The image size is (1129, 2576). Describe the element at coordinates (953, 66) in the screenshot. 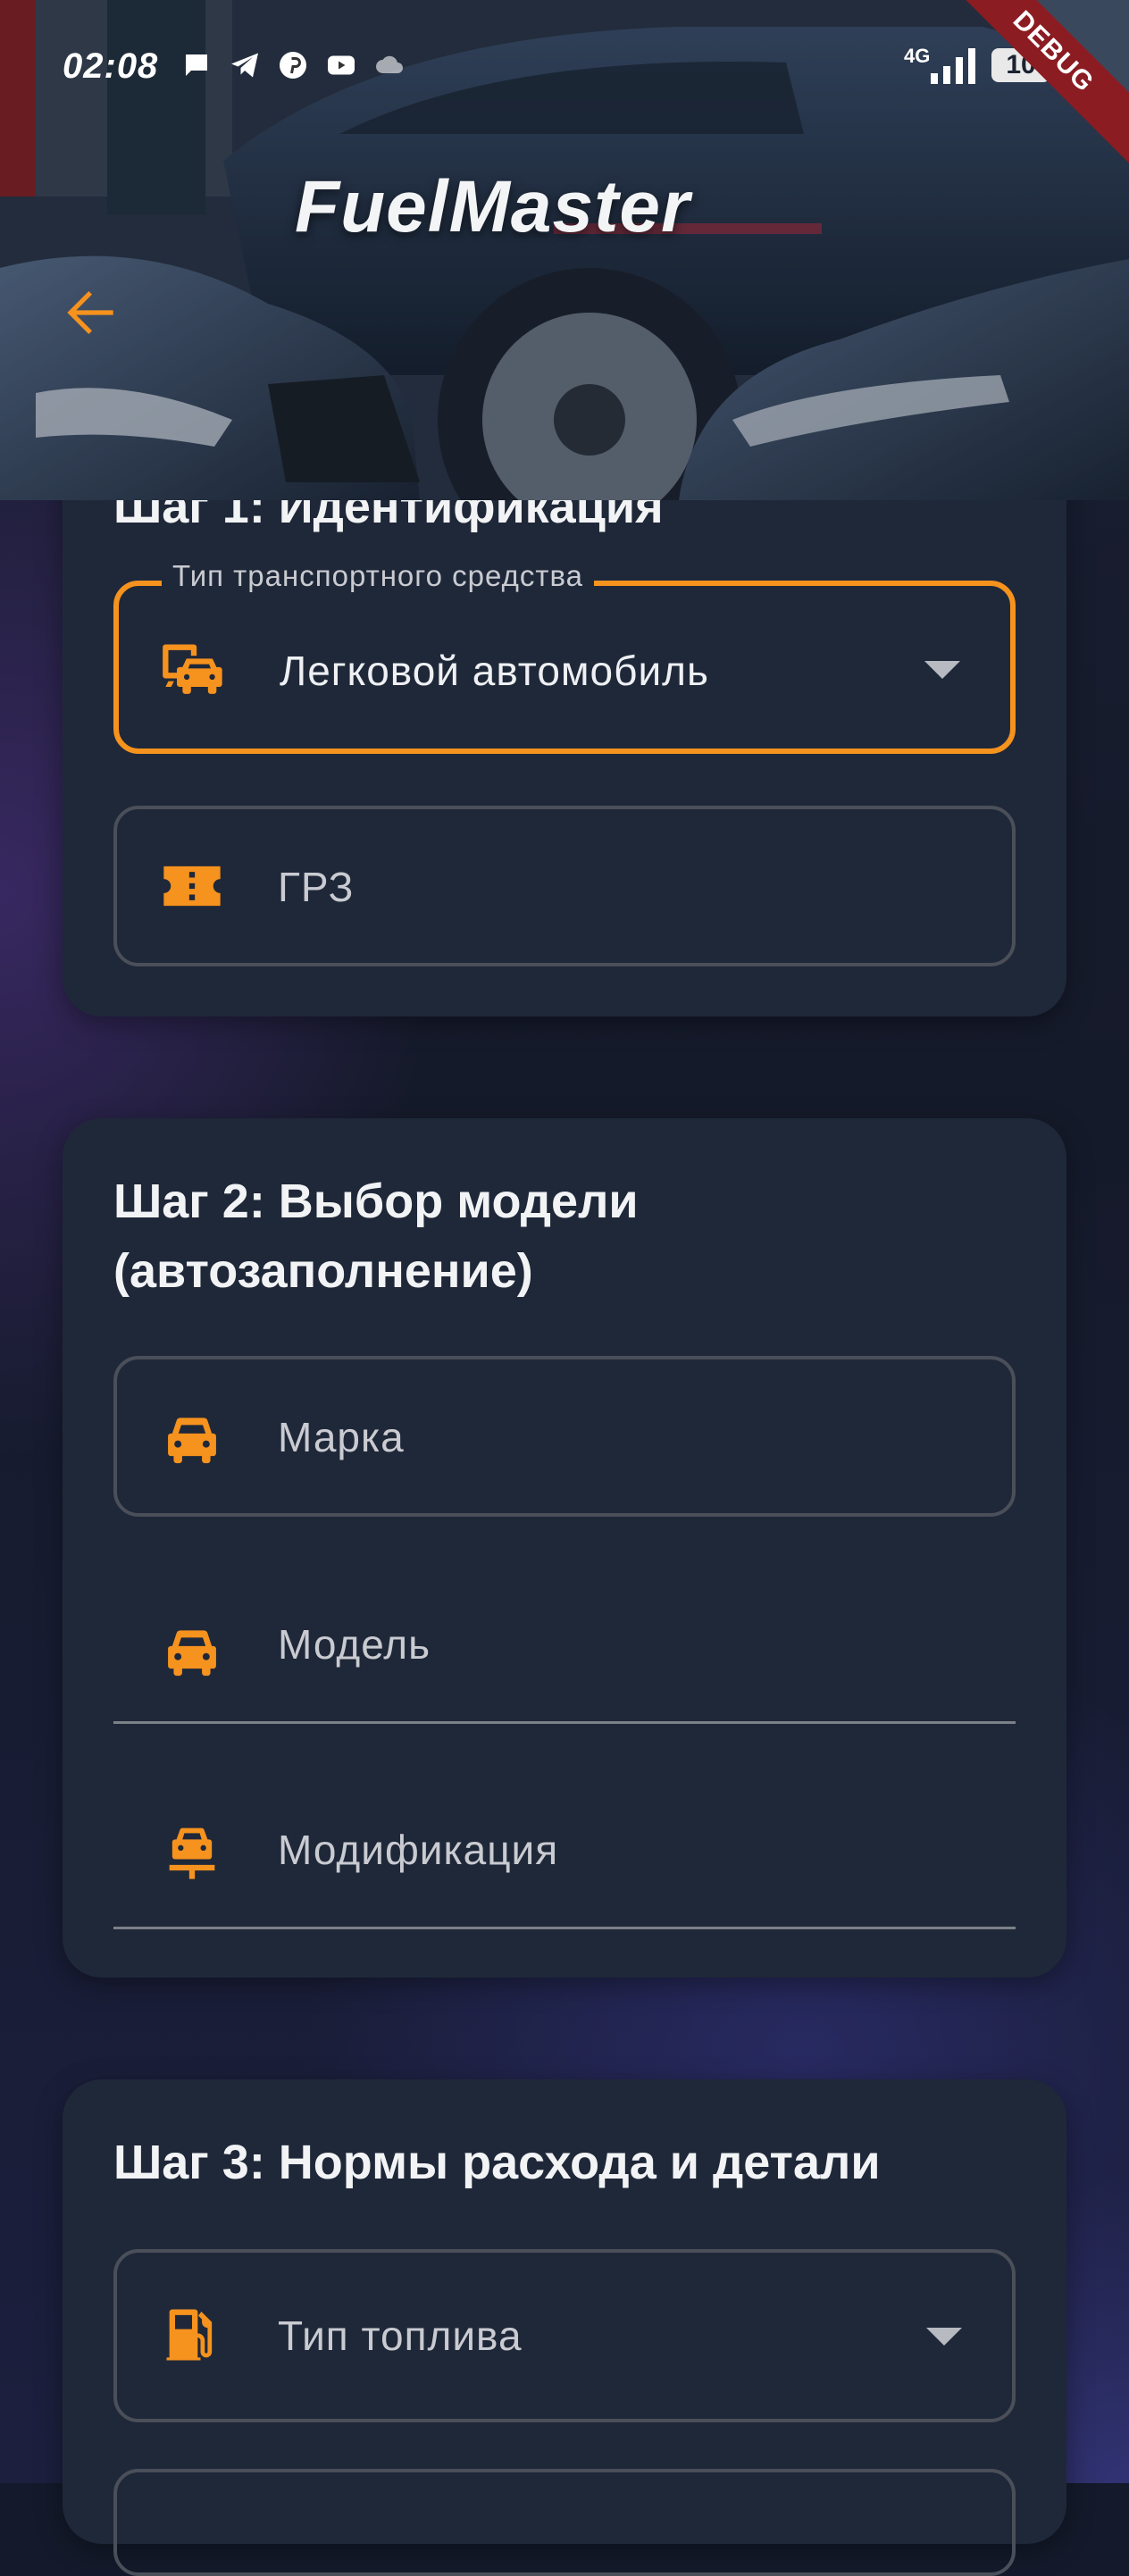

I see `signal-icon` at that location.